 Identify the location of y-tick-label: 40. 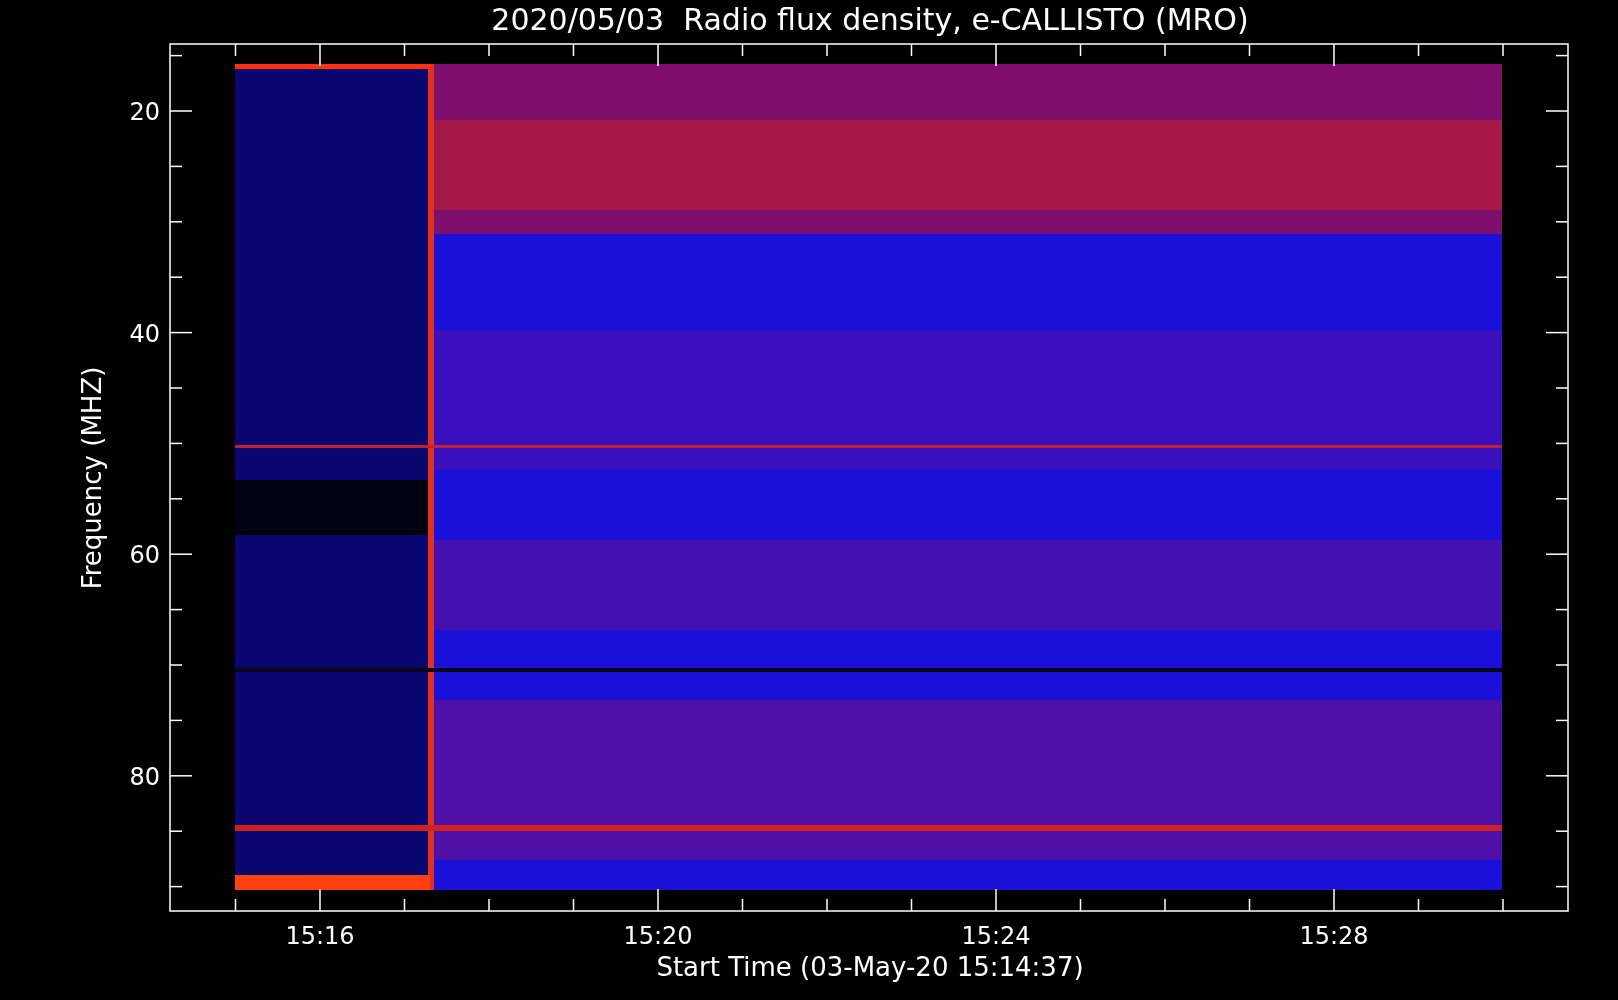
(144, 333).